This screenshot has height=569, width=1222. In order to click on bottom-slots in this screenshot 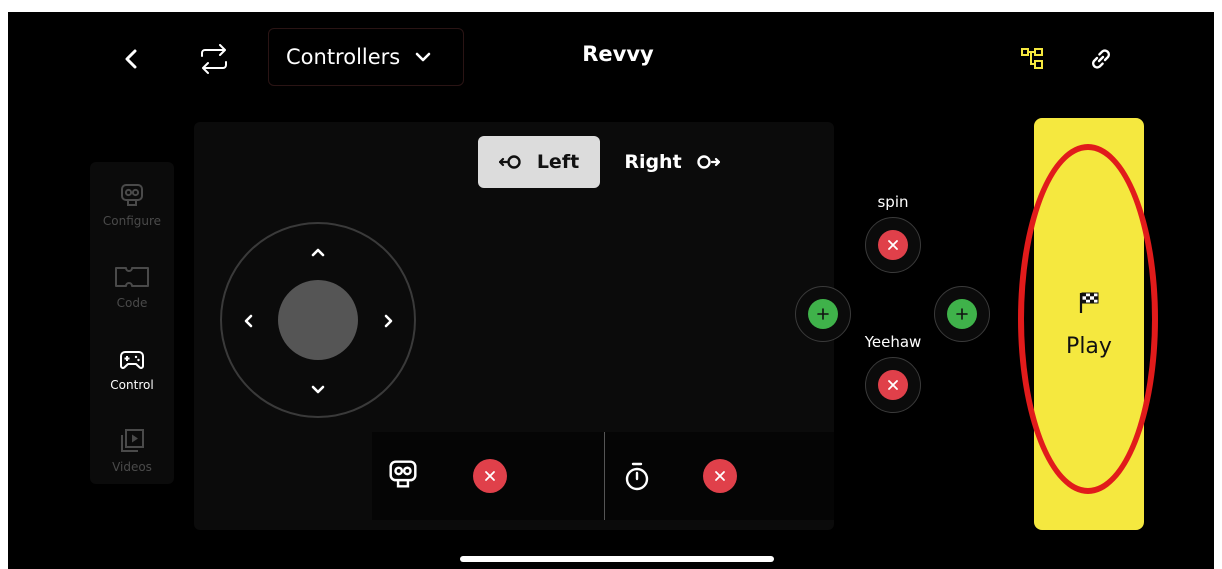, I will do `click(603, 476)`.